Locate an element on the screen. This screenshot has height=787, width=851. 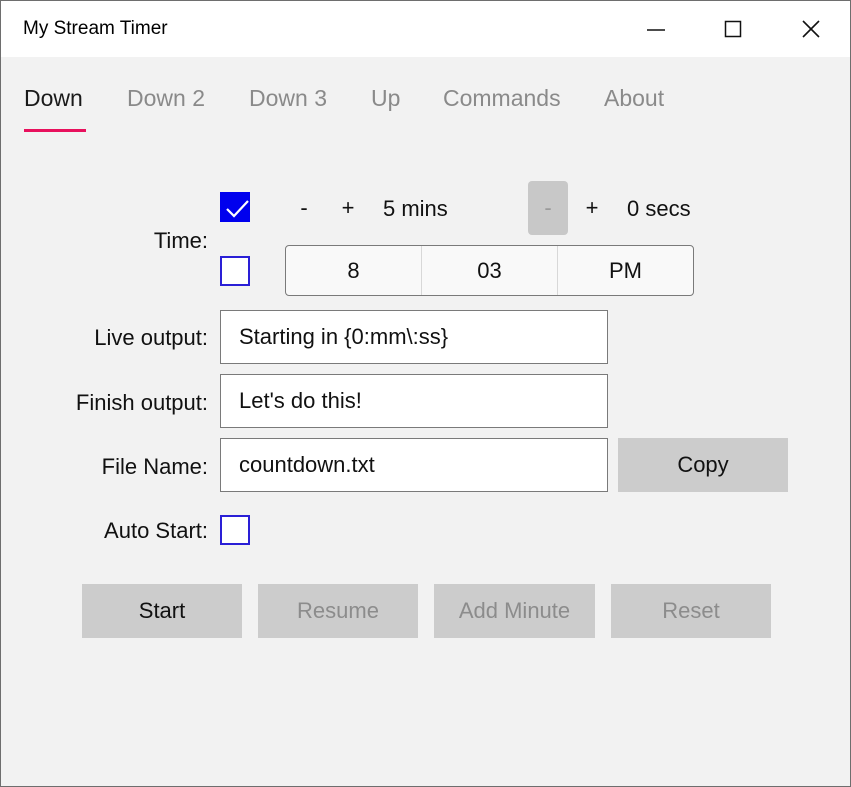
seconds-increment-button: + is located at coordinates (592, 208).